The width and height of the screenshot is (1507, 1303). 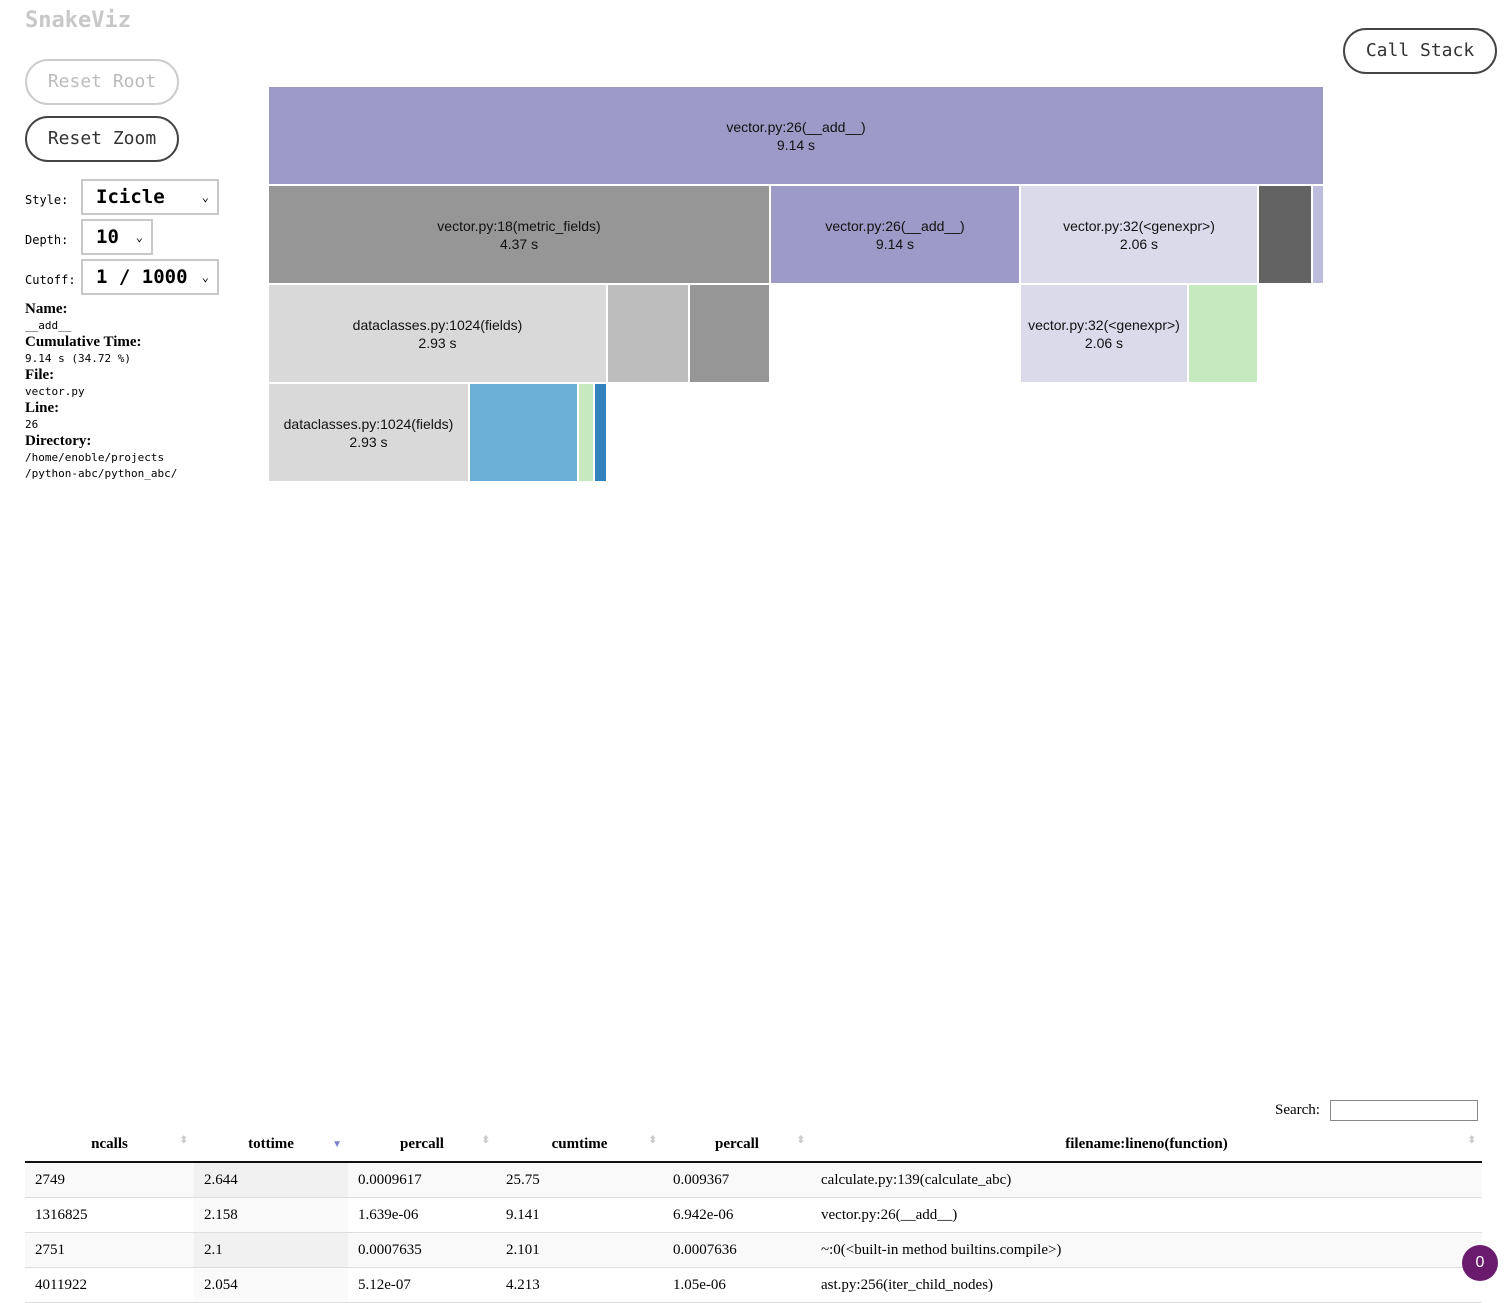 I want to click on cutoff-select: 1 / 1000 ⌄, so click(x=150, y=277).